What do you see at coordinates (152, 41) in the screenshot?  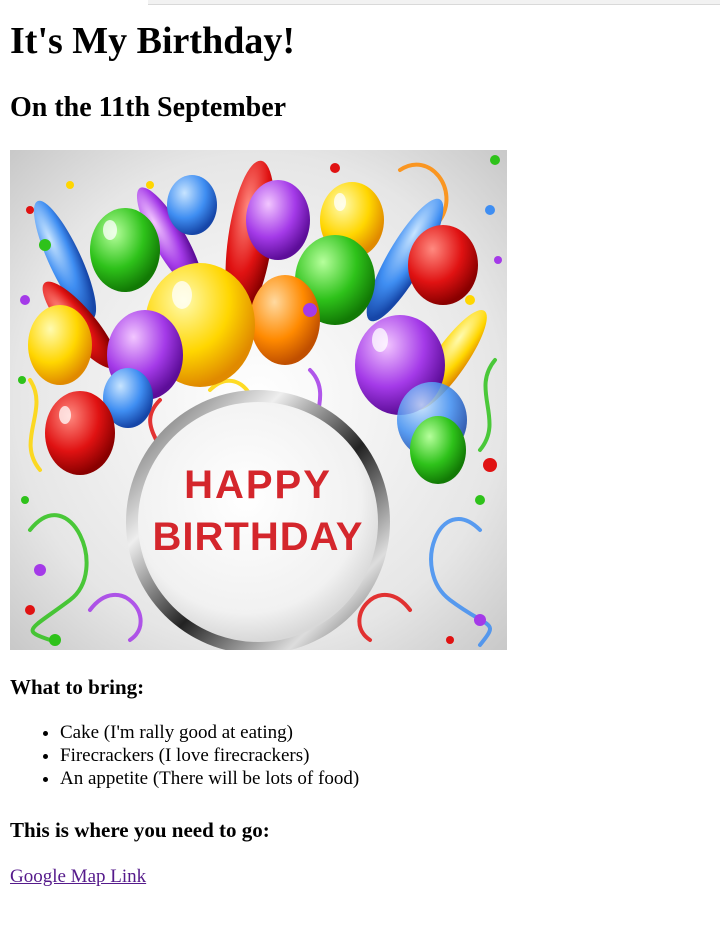 I see `page-title: It's My Birthday!` at bounding box center [152, 41].